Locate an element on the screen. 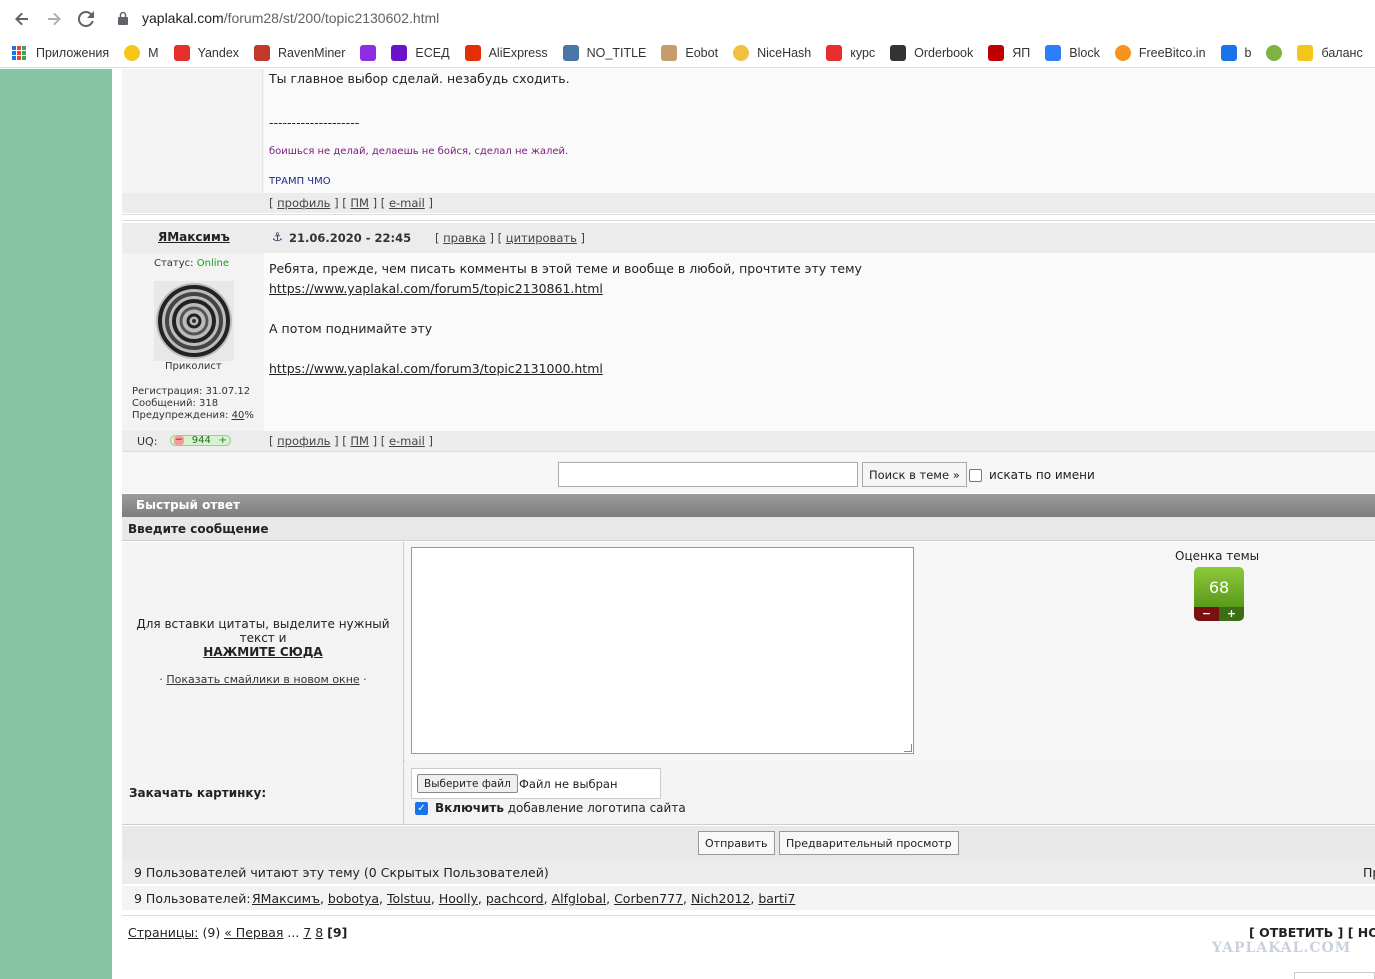  bookmark-8: Eobot is located at coordinates (689, 52).